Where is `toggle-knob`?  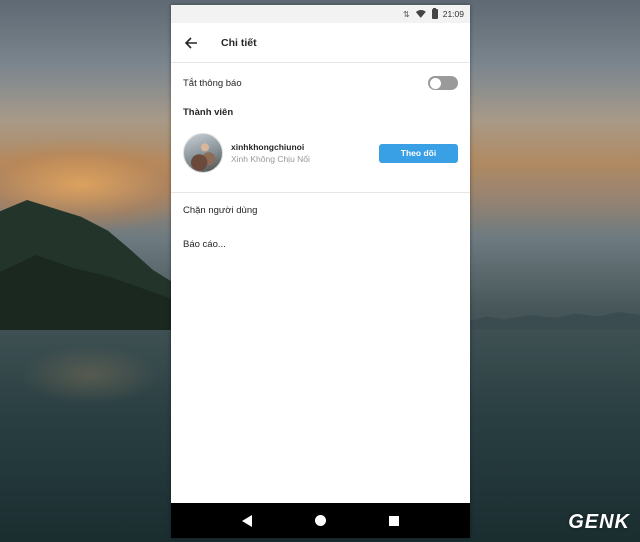 toggle-knob is located at coordinates (435, 83).